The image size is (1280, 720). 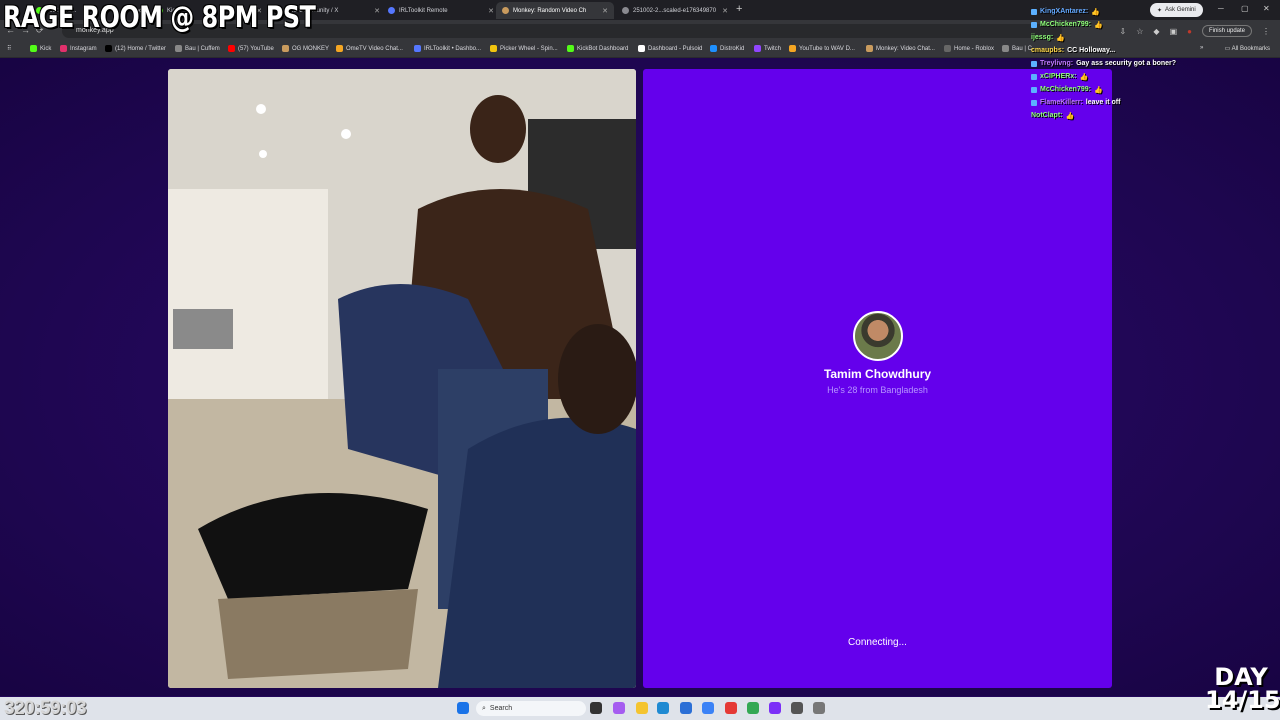 I want to click on bookmark-item: Dashboard - Pulsoid, so click(x=670, y=48).